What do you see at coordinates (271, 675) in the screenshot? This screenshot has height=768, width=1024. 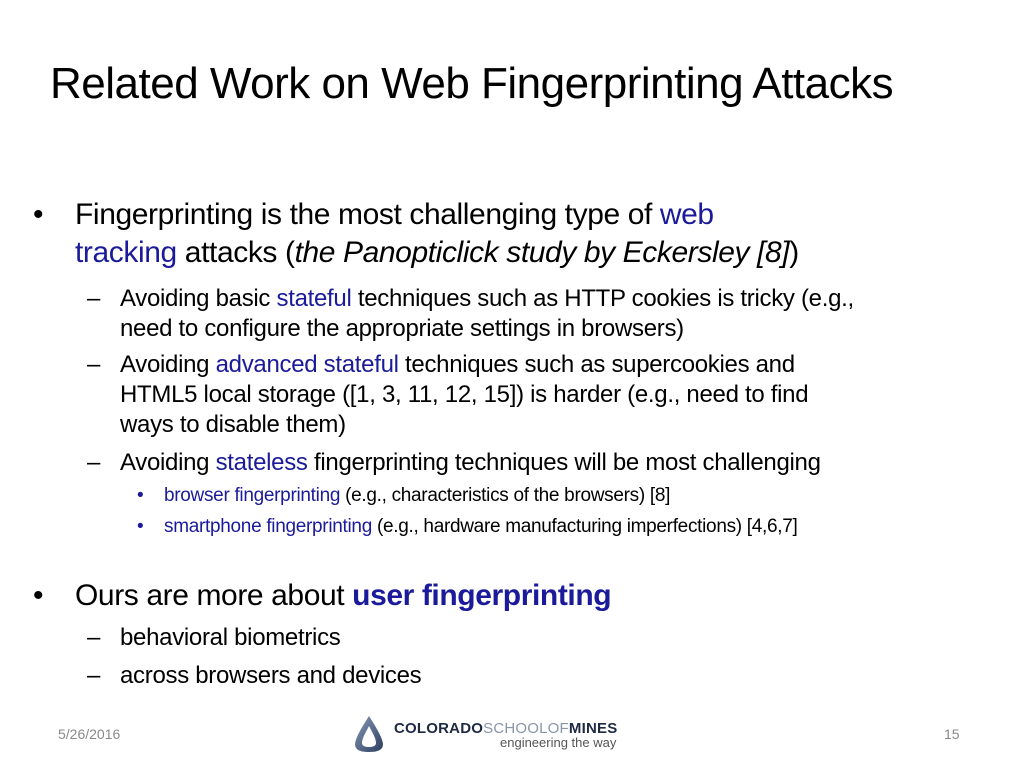 I see `subbullet-across-browsers: across browsers and devices` at bounding box center [271, 675].